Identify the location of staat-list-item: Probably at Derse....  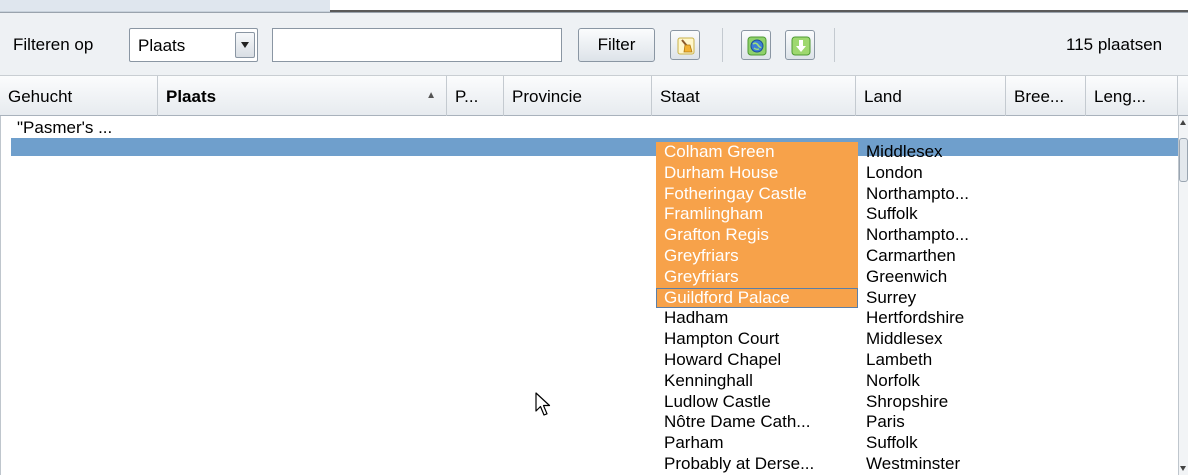
(757, 464).